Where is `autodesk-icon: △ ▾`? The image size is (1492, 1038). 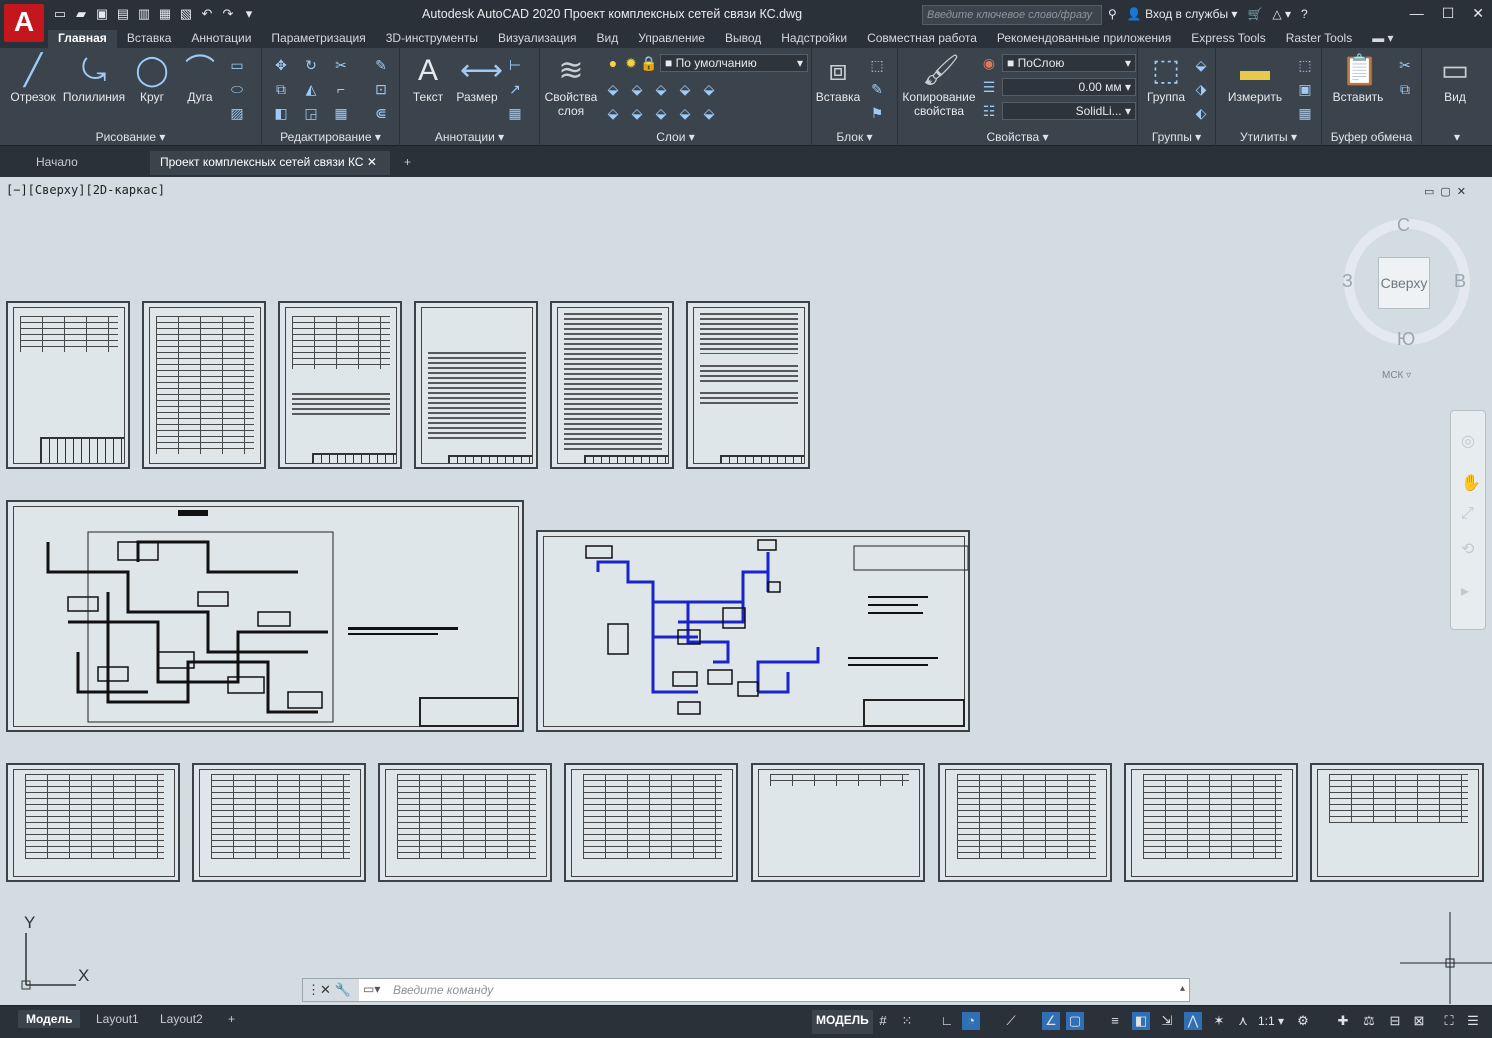
autodesk-icon: △ ▾ is located at coordinates (1281, 14).